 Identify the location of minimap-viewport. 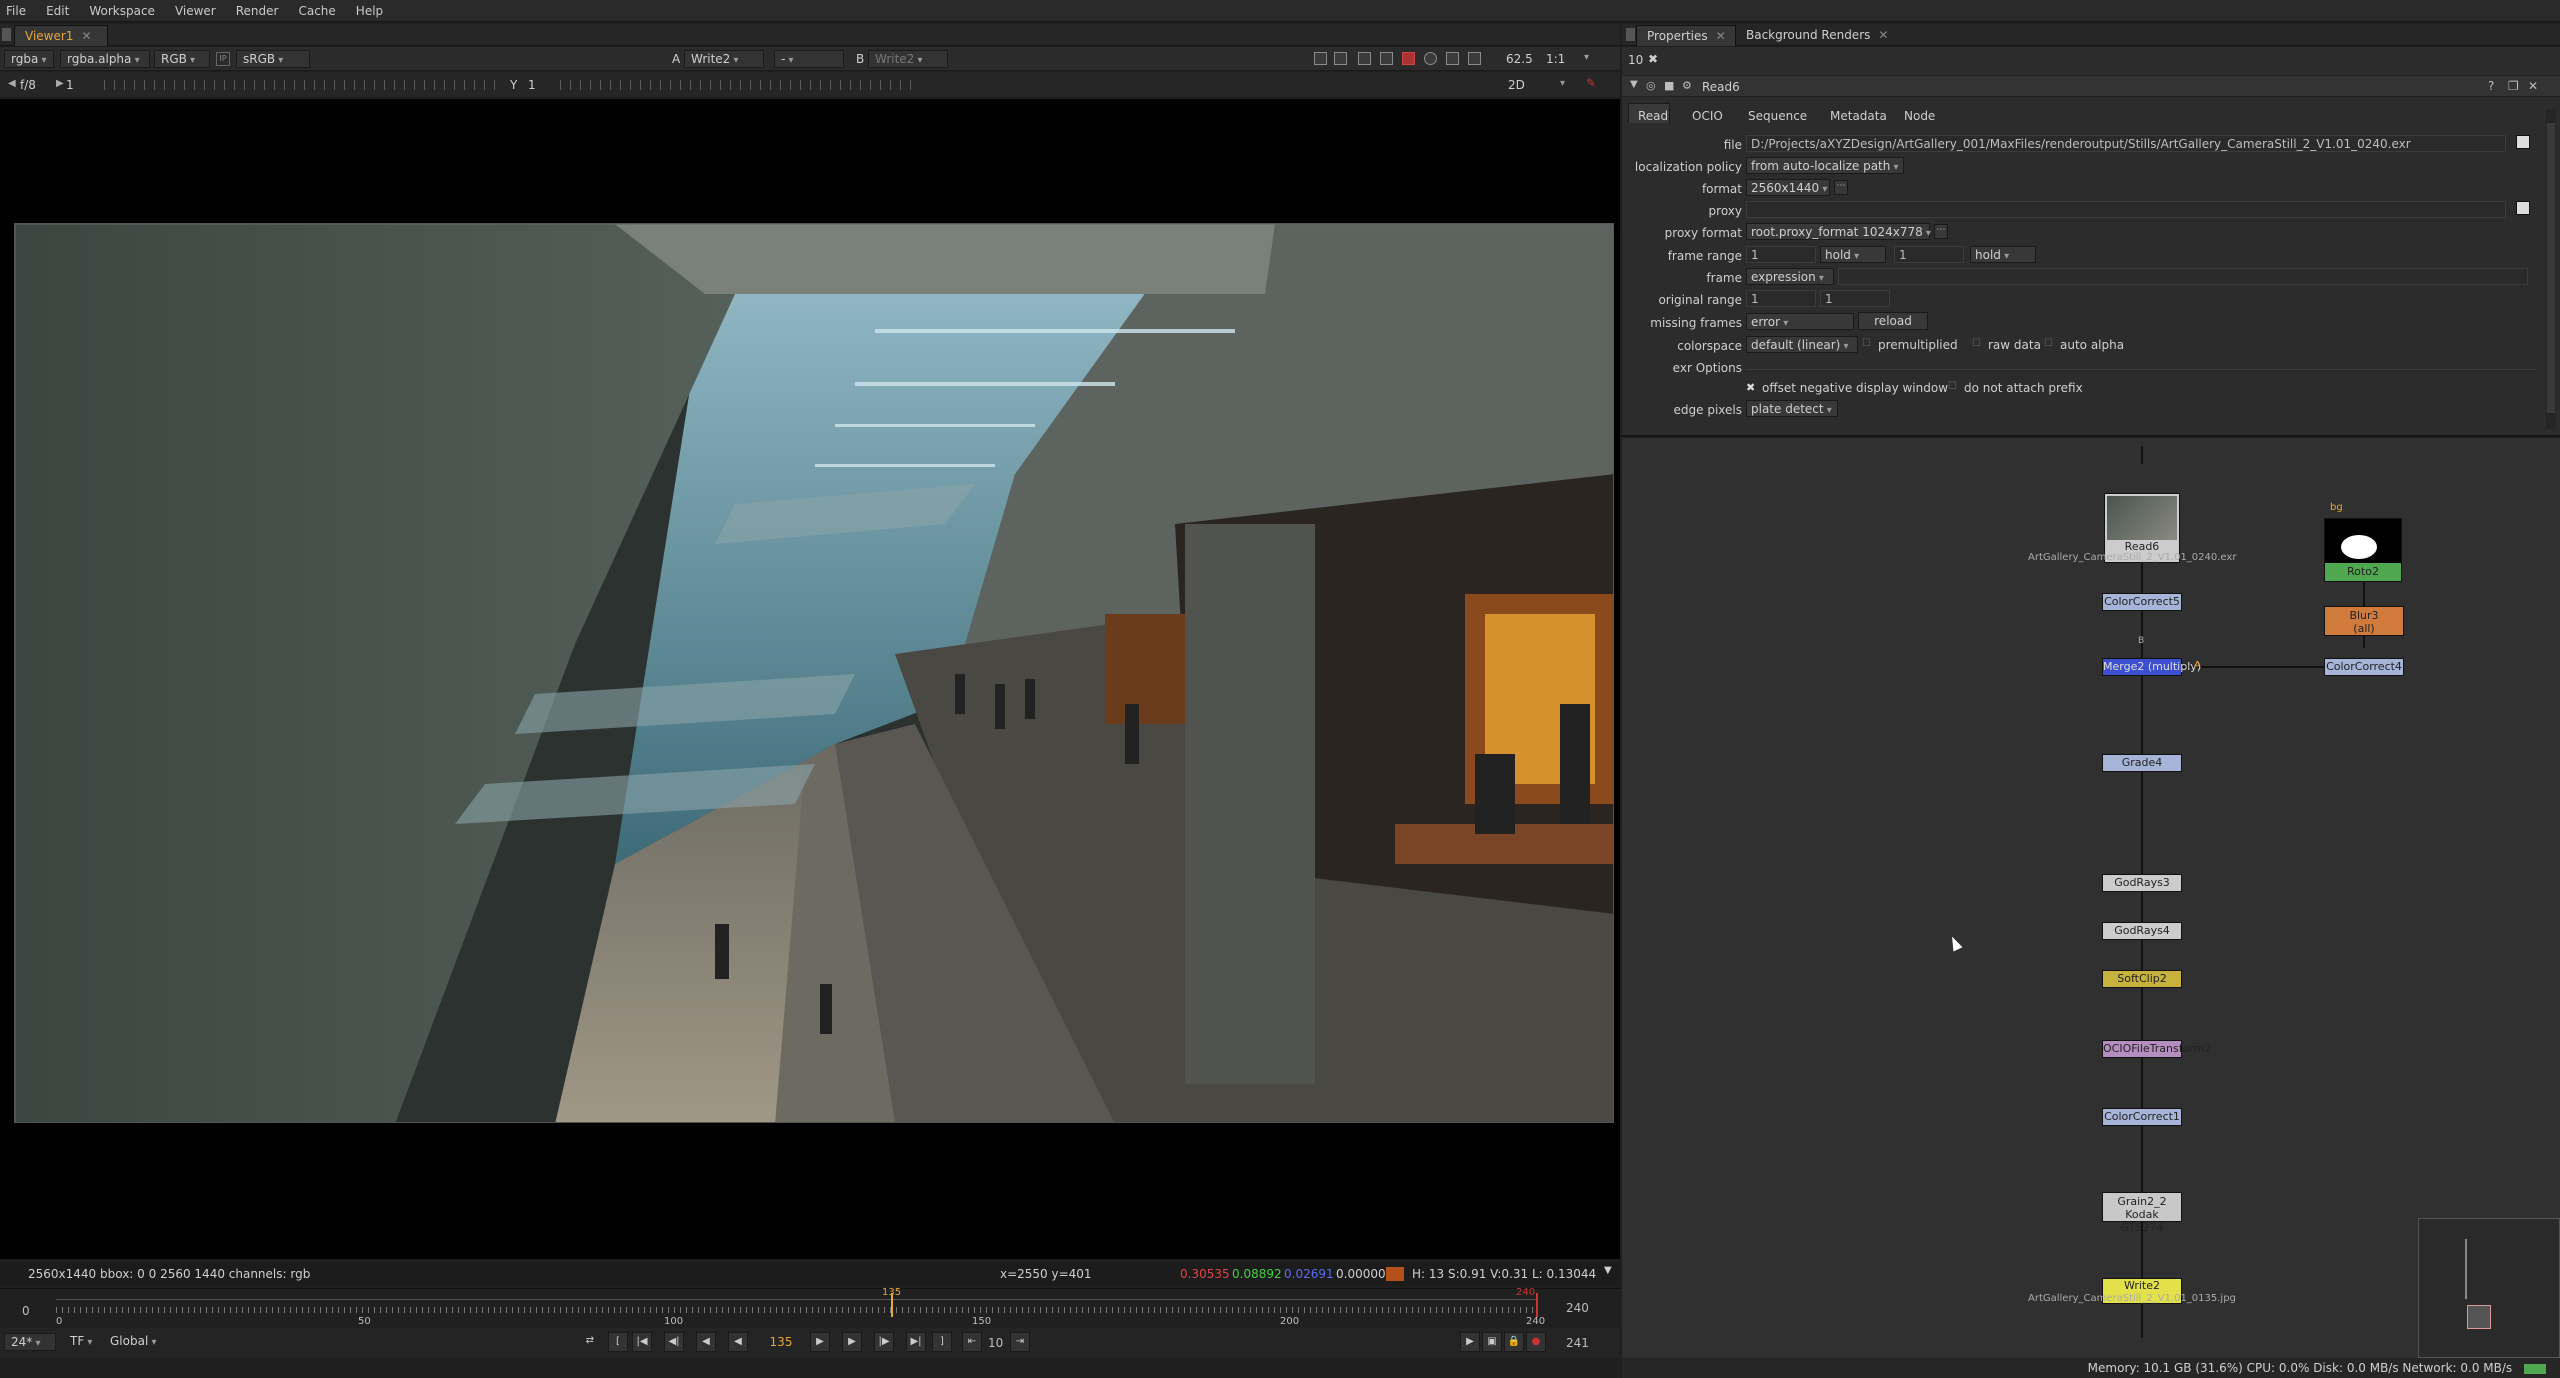
(2479, 1317).